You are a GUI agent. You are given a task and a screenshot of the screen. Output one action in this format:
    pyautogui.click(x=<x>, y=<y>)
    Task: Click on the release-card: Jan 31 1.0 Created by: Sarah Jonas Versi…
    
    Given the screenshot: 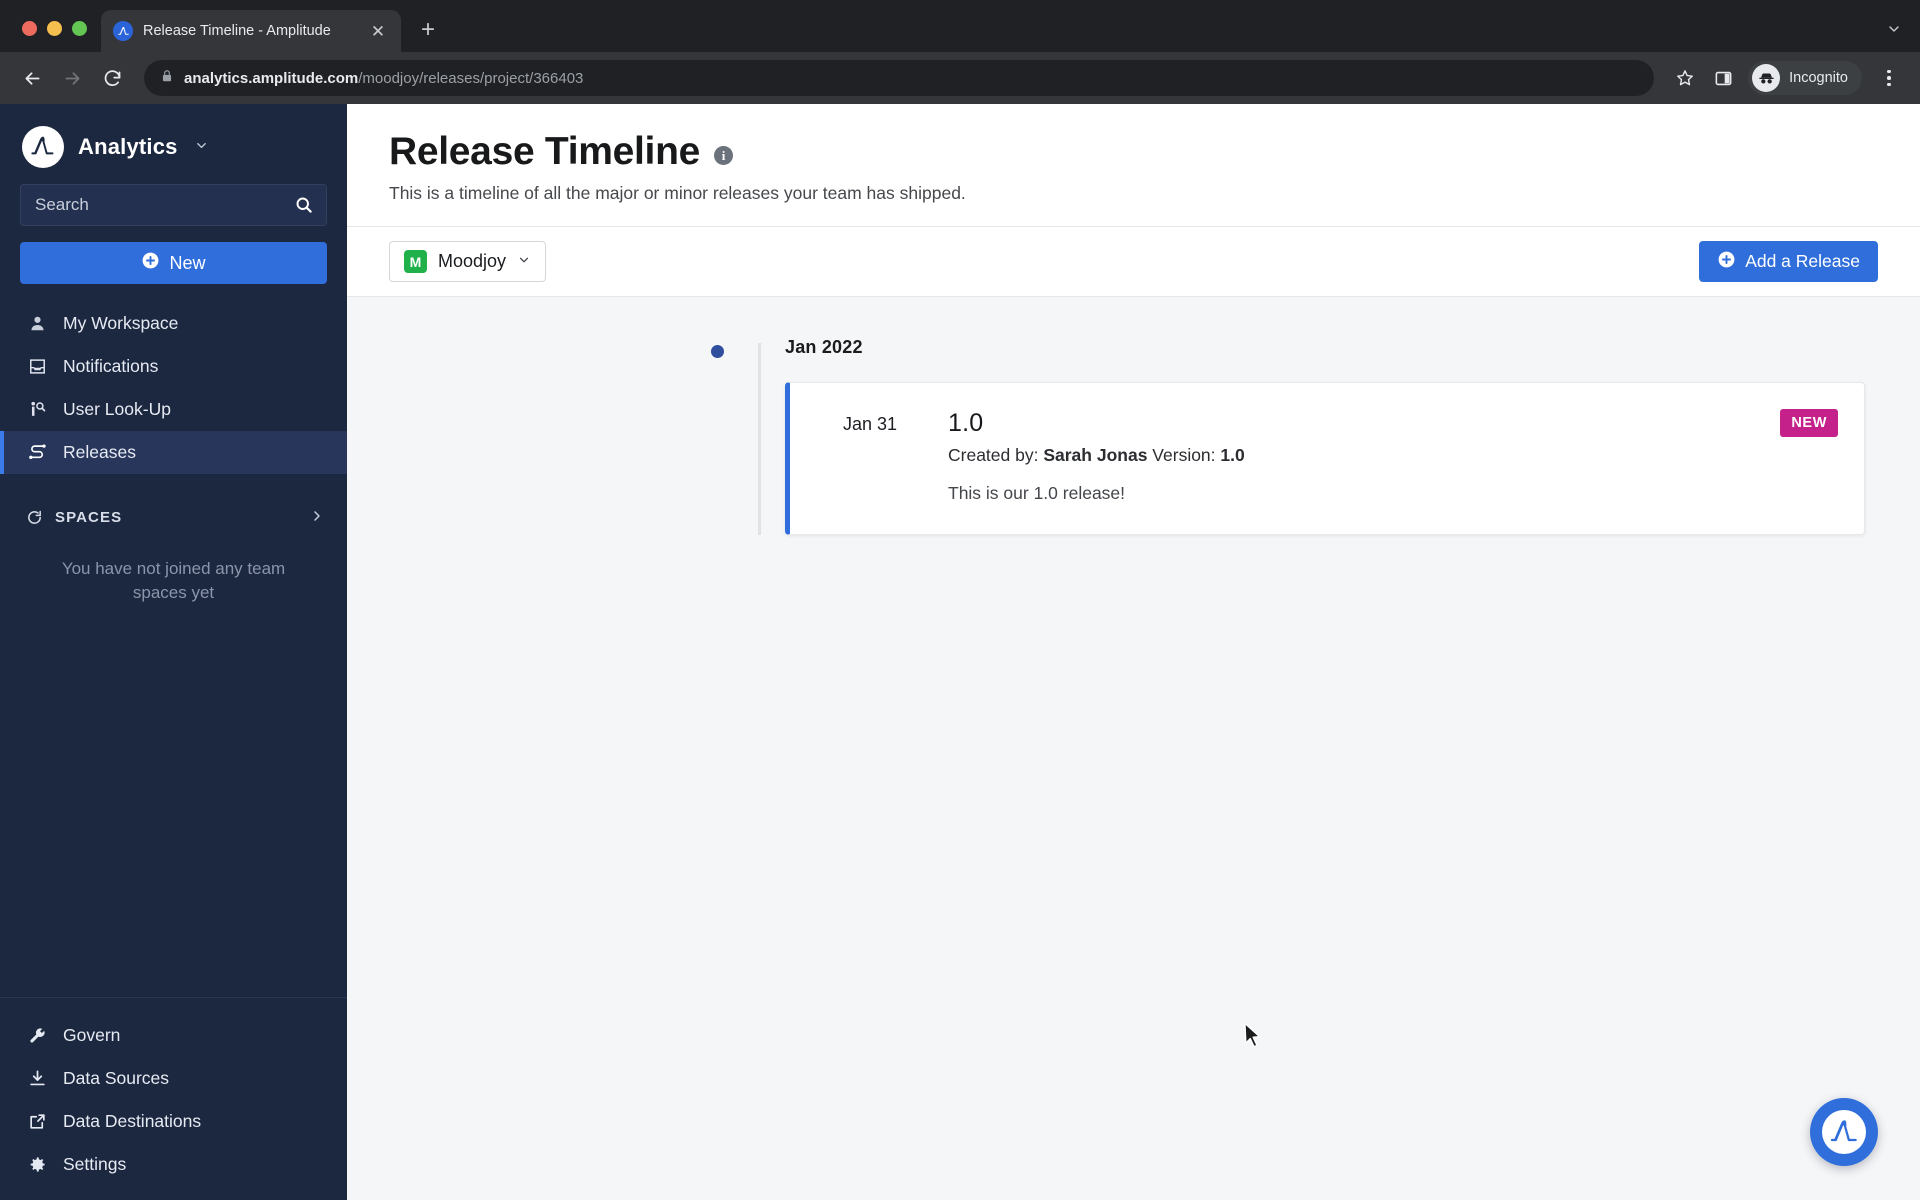 What is the action you would take?
    pyautogui.click(x=1325, y=458)
    